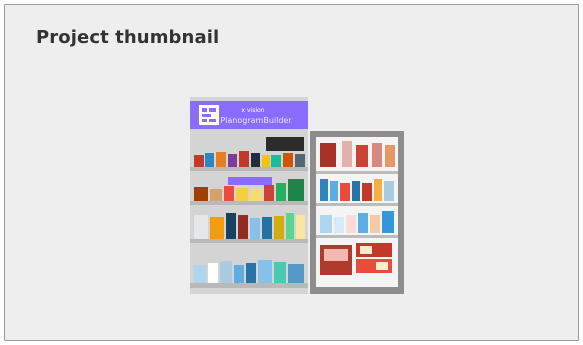 The image size is (583, 345). Describe the element at coordinates (256, 120) in the screenshot. I see `banner-line-2: PlanogramBuilder` at that location.